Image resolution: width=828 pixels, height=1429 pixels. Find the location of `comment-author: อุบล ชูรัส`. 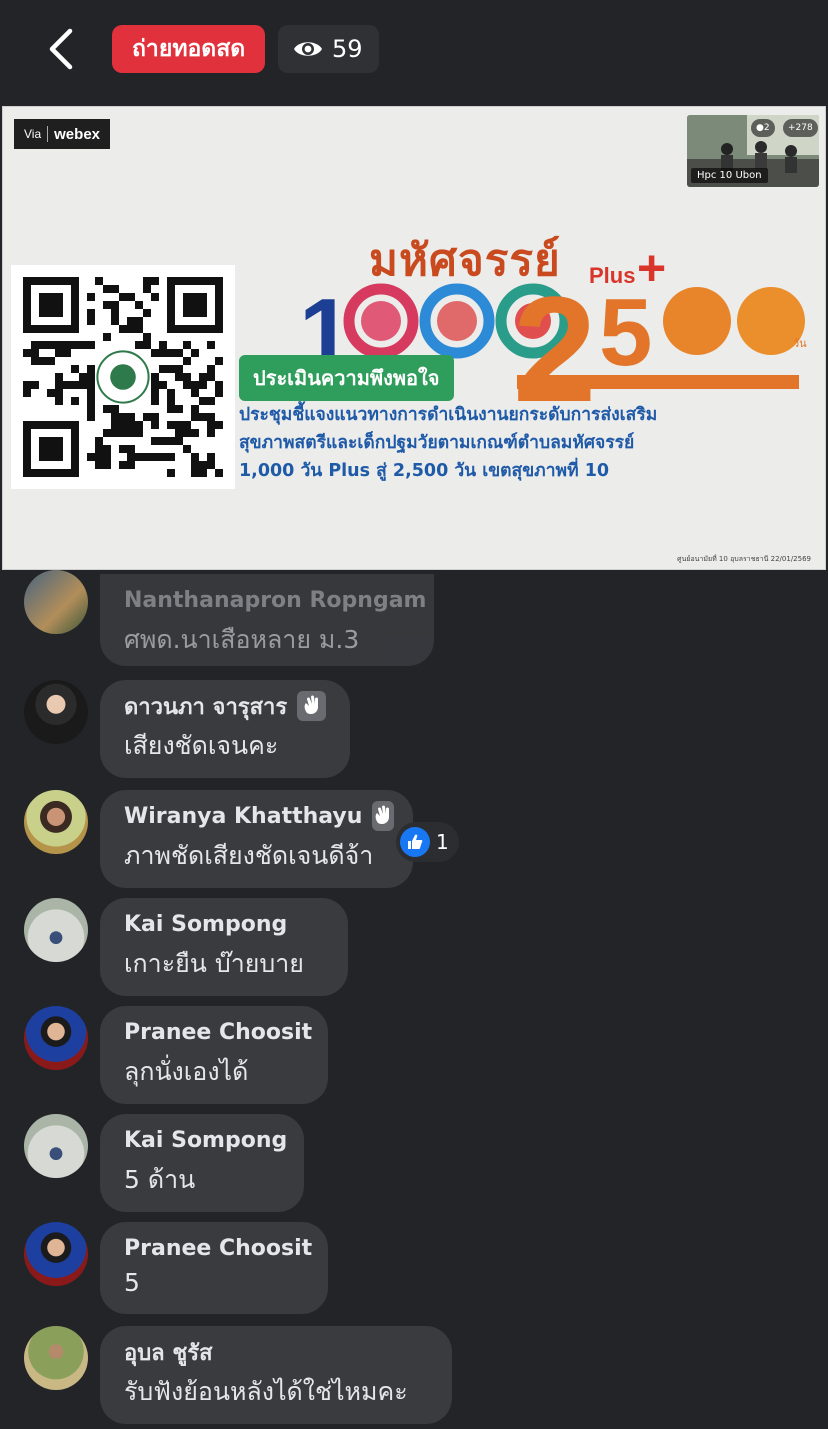

comment-author: อุบล ชูรัส is located at coordinates (168, 1352).